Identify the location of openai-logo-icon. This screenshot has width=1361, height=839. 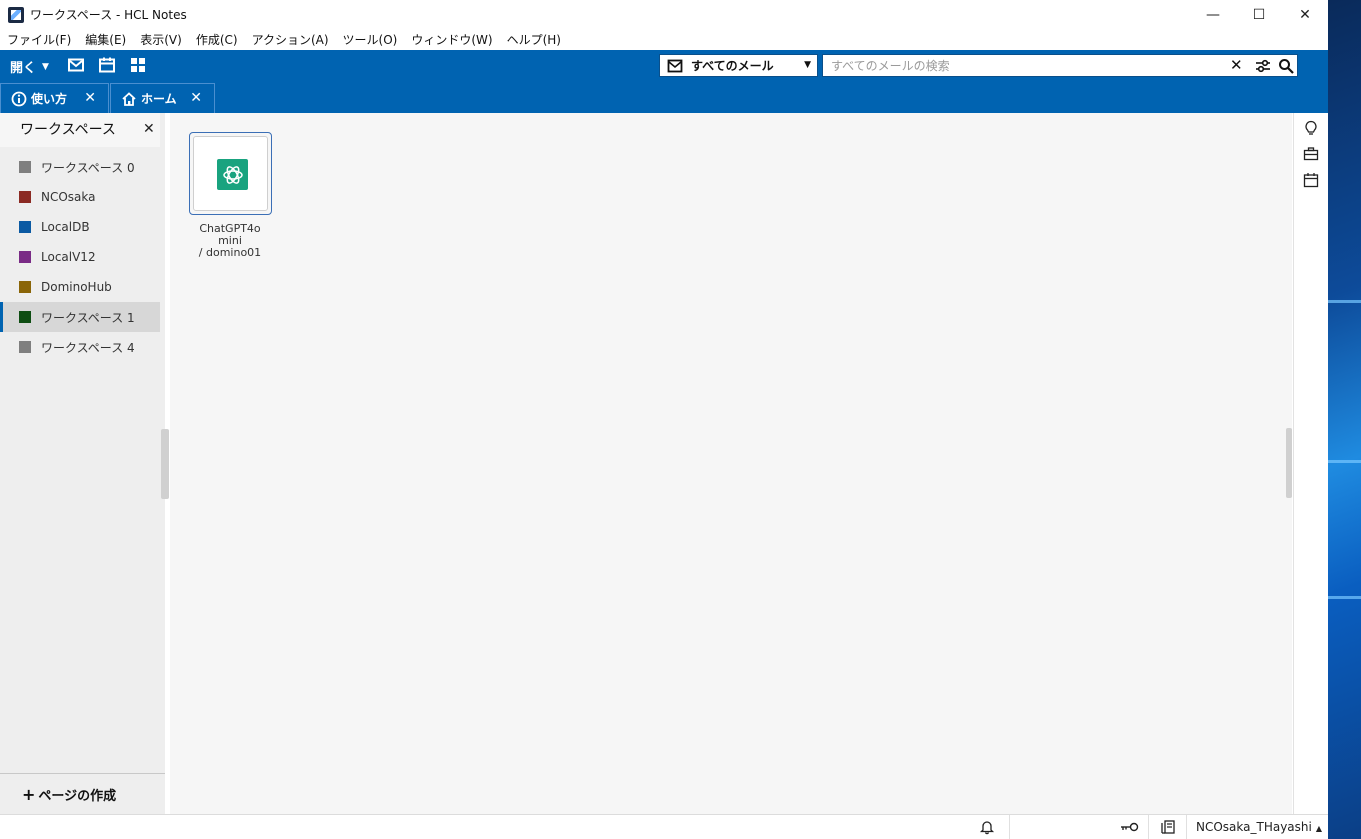
(232, 174).